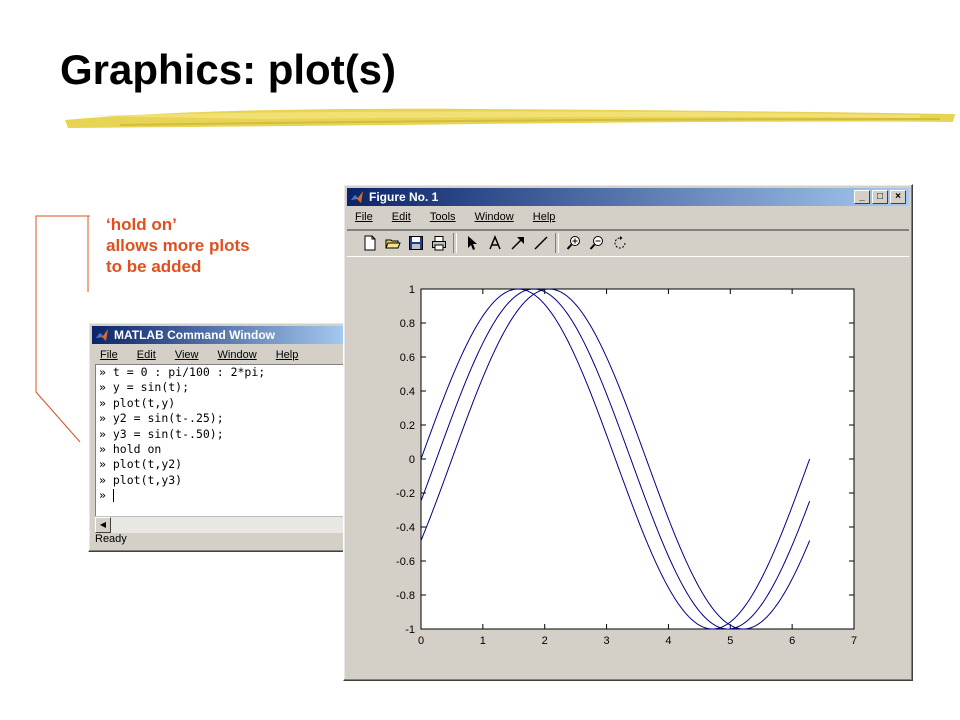  I want to click on x-tick-label: 7, so click(854, 641).